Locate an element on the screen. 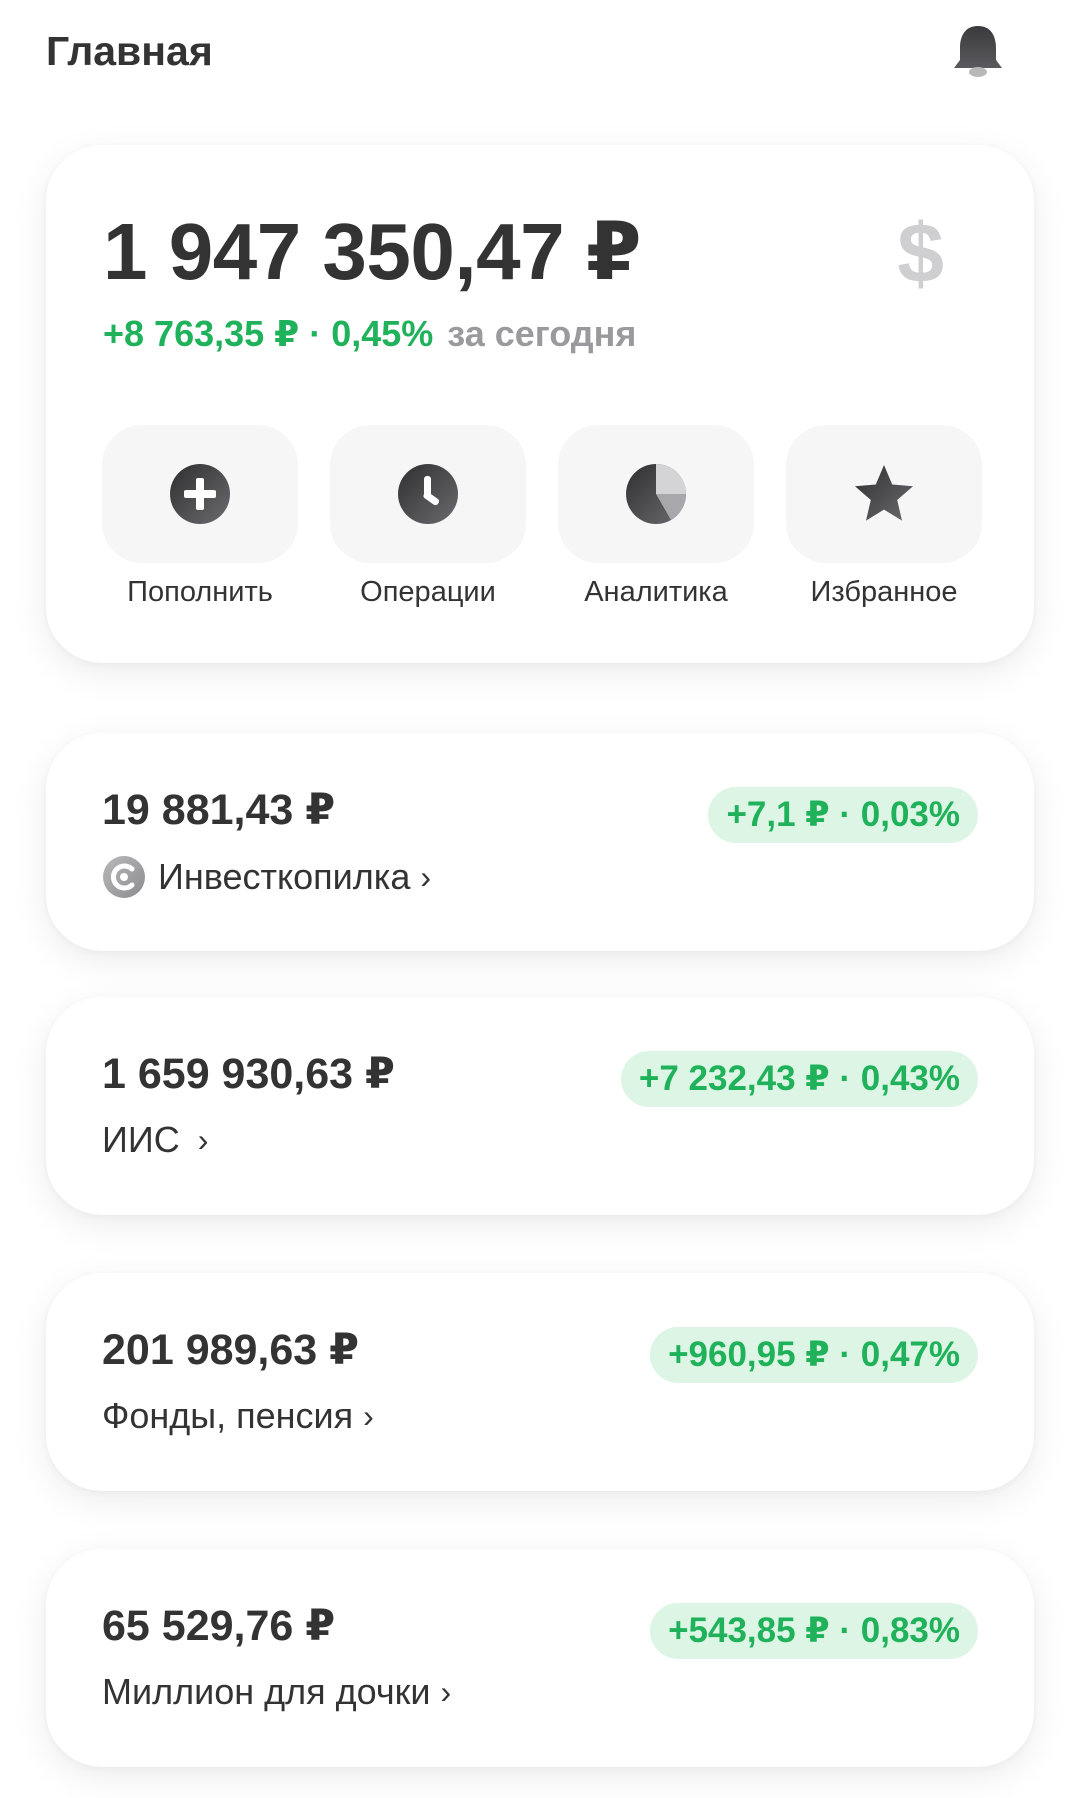 This screenshot has width=1080, height=1798. account-change-badge: +7,1 ₽ · 0,03% is located at coordinates (843, 815).